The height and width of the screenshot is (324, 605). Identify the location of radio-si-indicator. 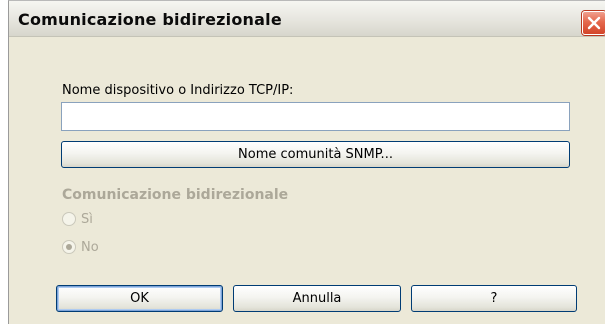
(69, 219).